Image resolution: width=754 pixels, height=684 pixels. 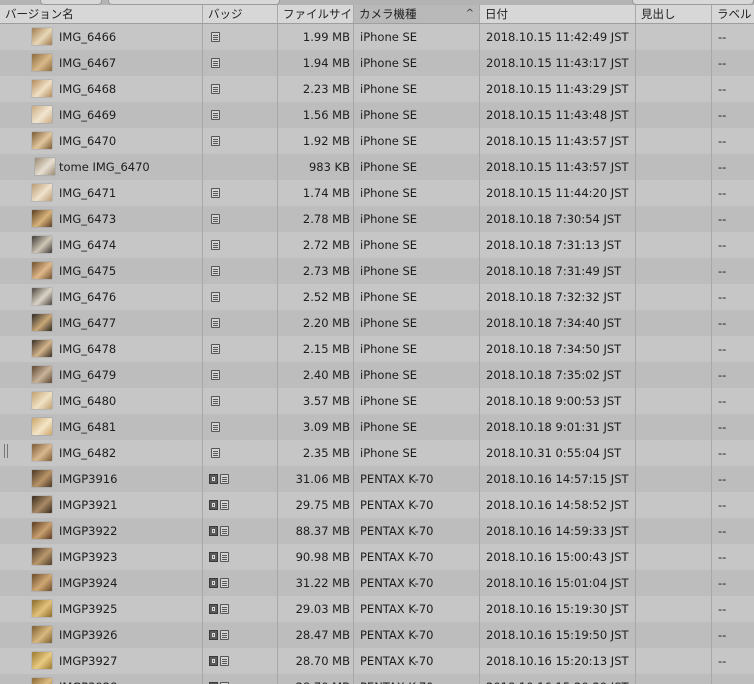 What do you see at coordinates (326, 453) in the screenshot?
I see `file-size: 2.35 MB` at bounding box center [326, 453].